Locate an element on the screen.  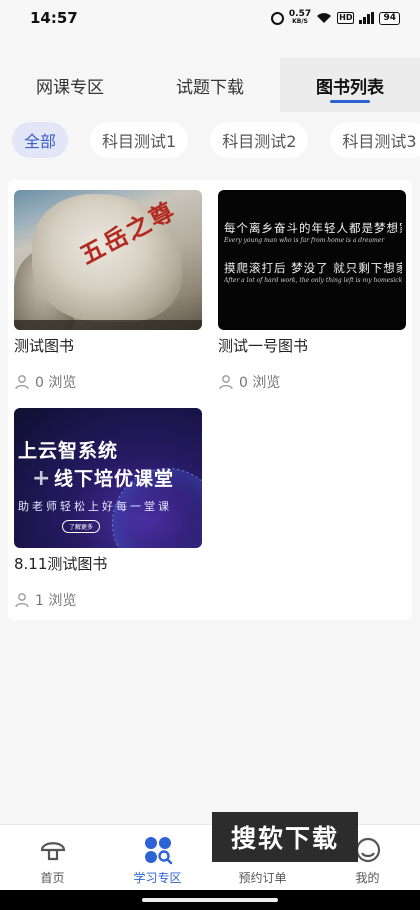
book-card: 五岳之尊 测试图书 0 浏览 is located at coordinates (108, 291).